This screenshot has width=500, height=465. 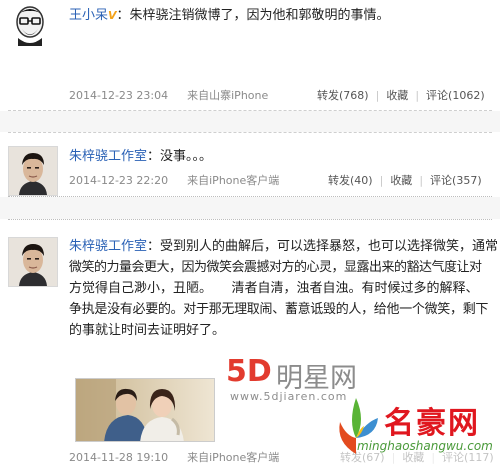 What do you see at coordinates (456, 180) in the screenshot?
I see `comment-button: 评论(357)` at bounding box center [456, 180].